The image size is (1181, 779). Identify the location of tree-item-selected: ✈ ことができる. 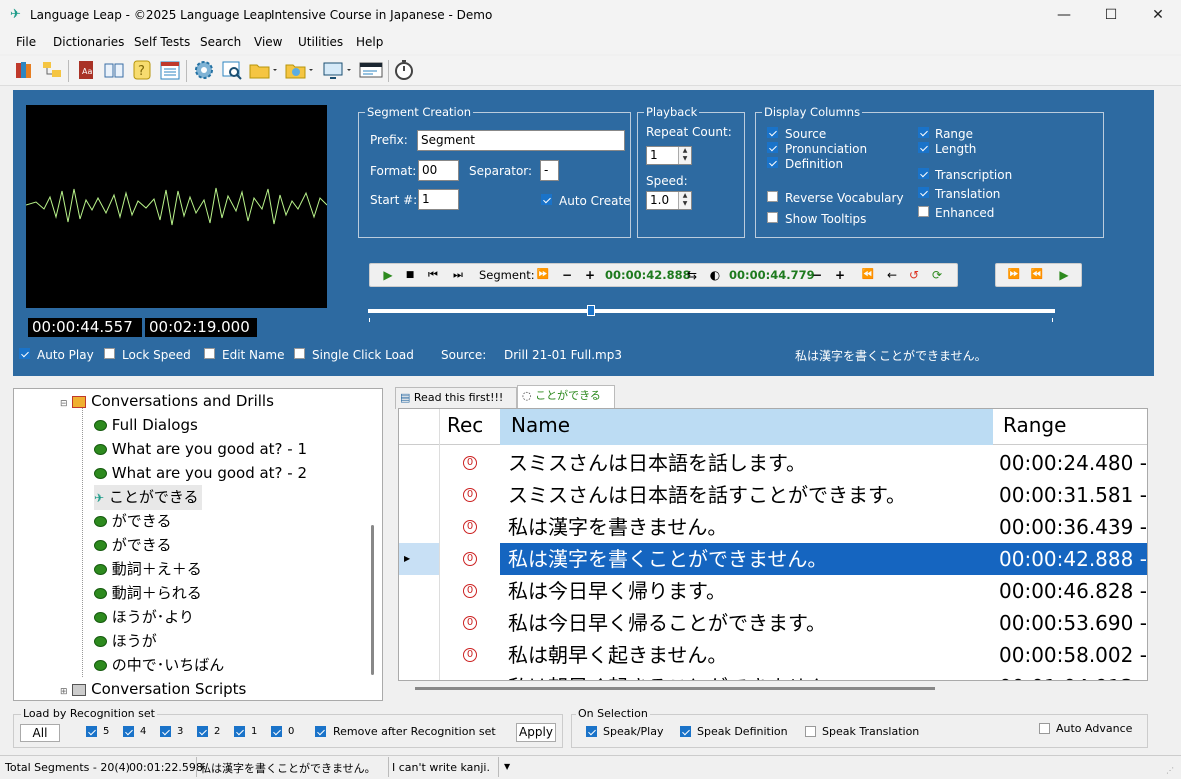
(148, 497).